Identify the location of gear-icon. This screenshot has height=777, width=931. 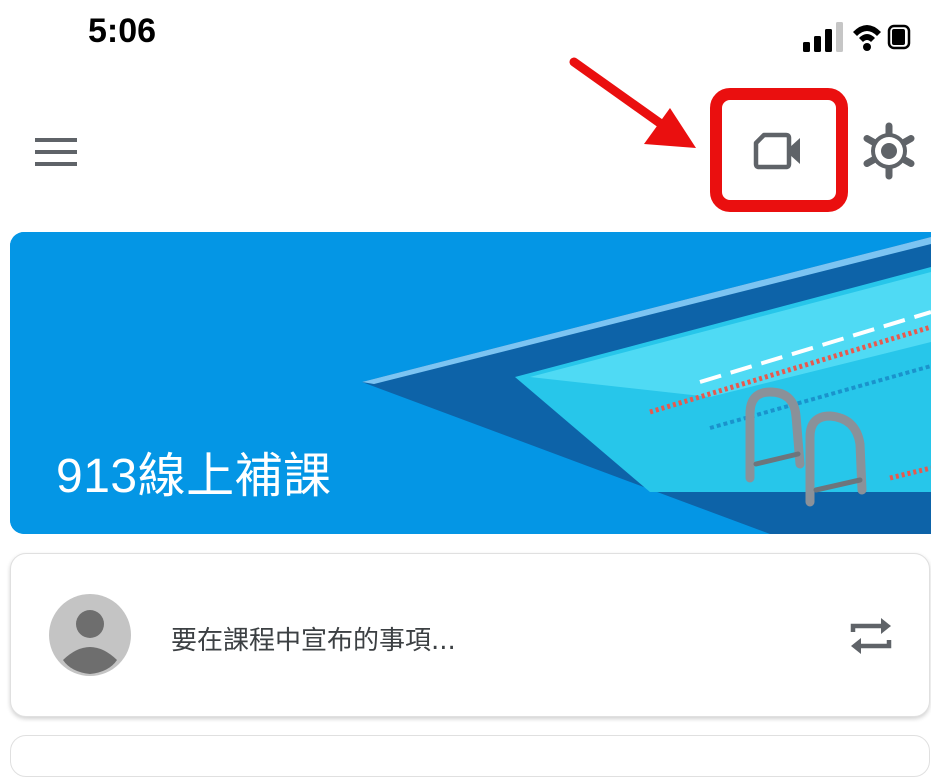
(889, 151).